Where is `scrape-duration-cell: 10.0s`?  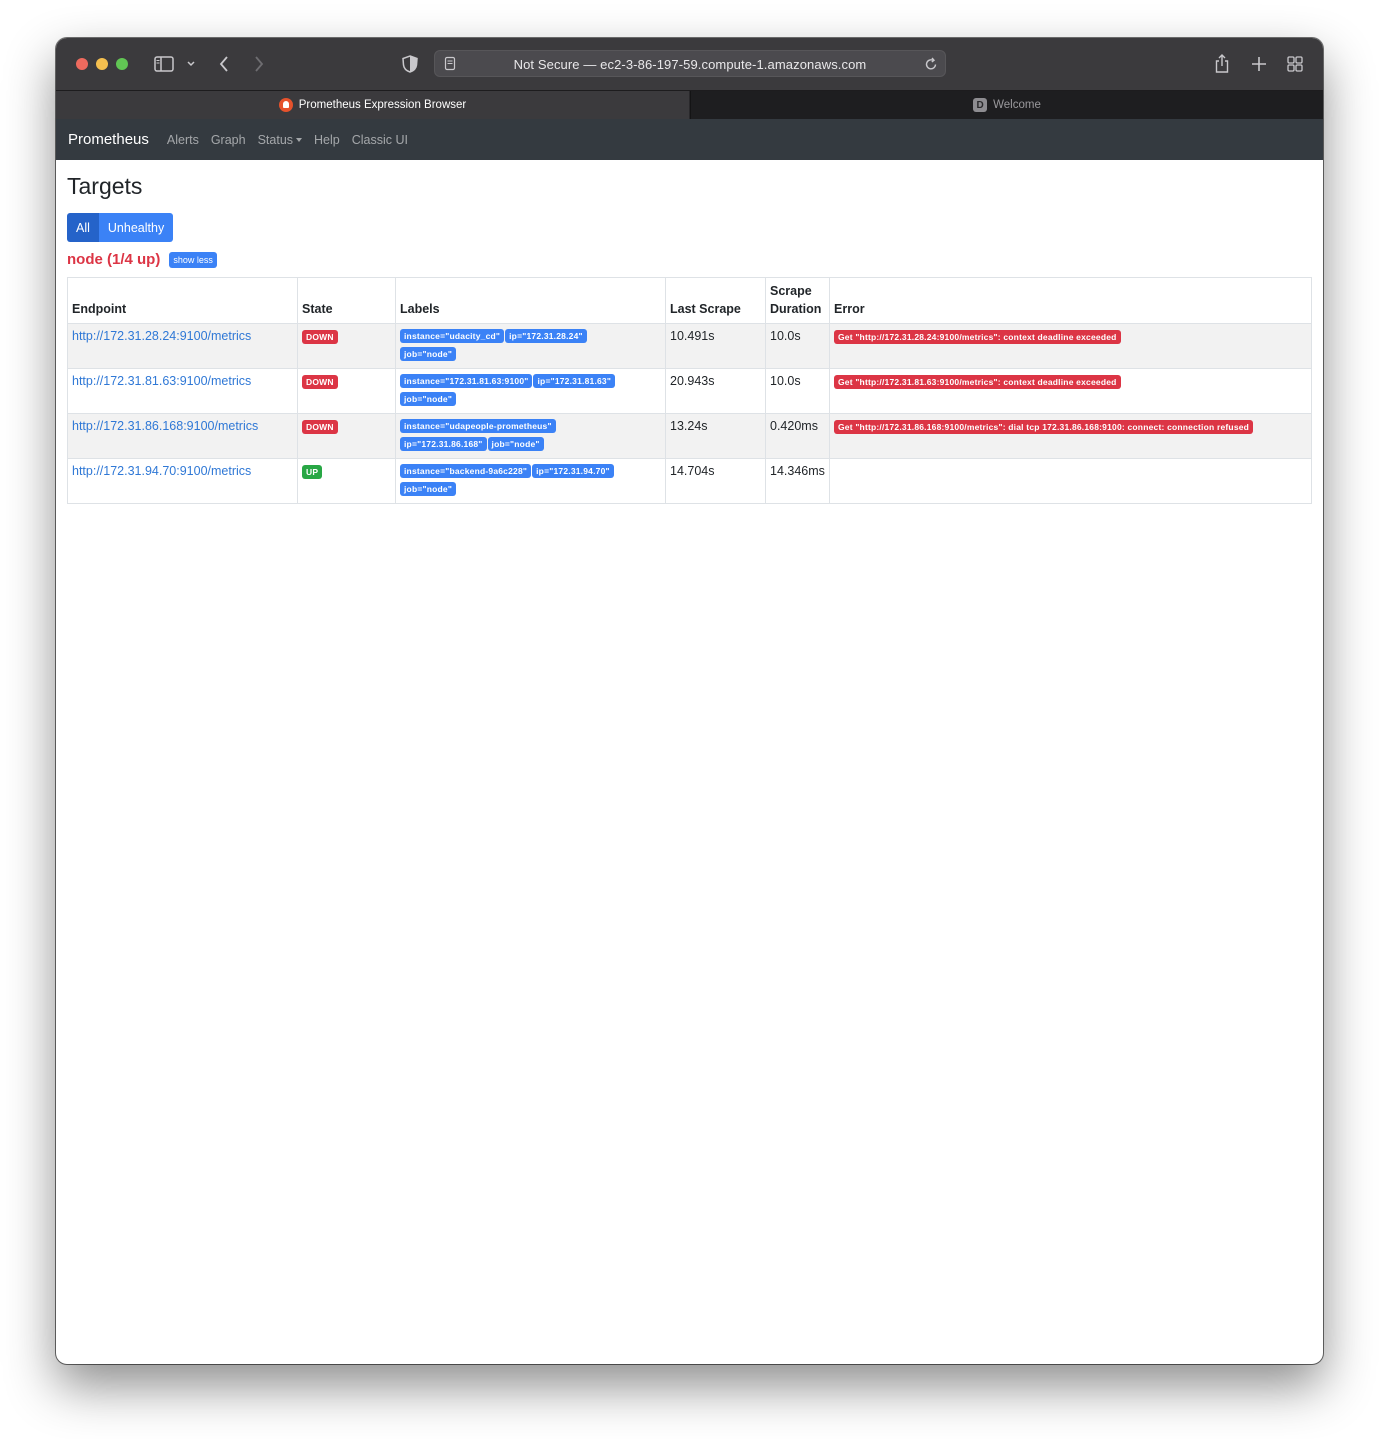
scrape-duration-cell: 10.0s is located at coordinates (797, 391).